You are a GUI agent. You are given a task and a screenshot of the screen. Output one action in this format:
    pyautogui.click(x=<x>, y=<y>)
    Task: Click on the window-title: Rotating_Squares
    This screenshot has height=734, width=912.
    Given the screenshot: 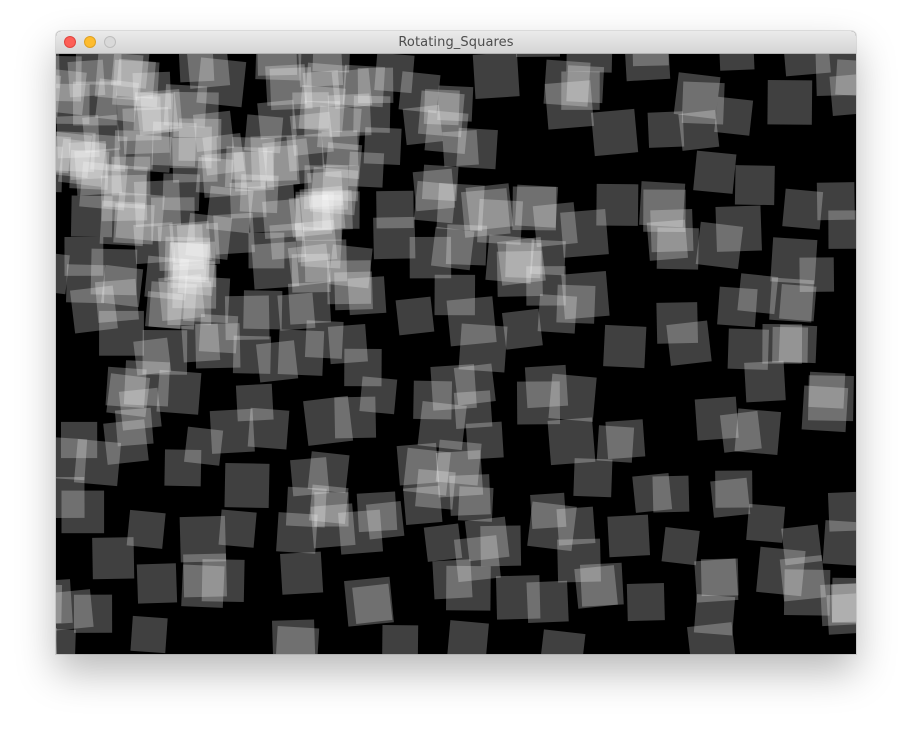 What is the action you would take?
    pyautogui.click(x=456, y=42)
    